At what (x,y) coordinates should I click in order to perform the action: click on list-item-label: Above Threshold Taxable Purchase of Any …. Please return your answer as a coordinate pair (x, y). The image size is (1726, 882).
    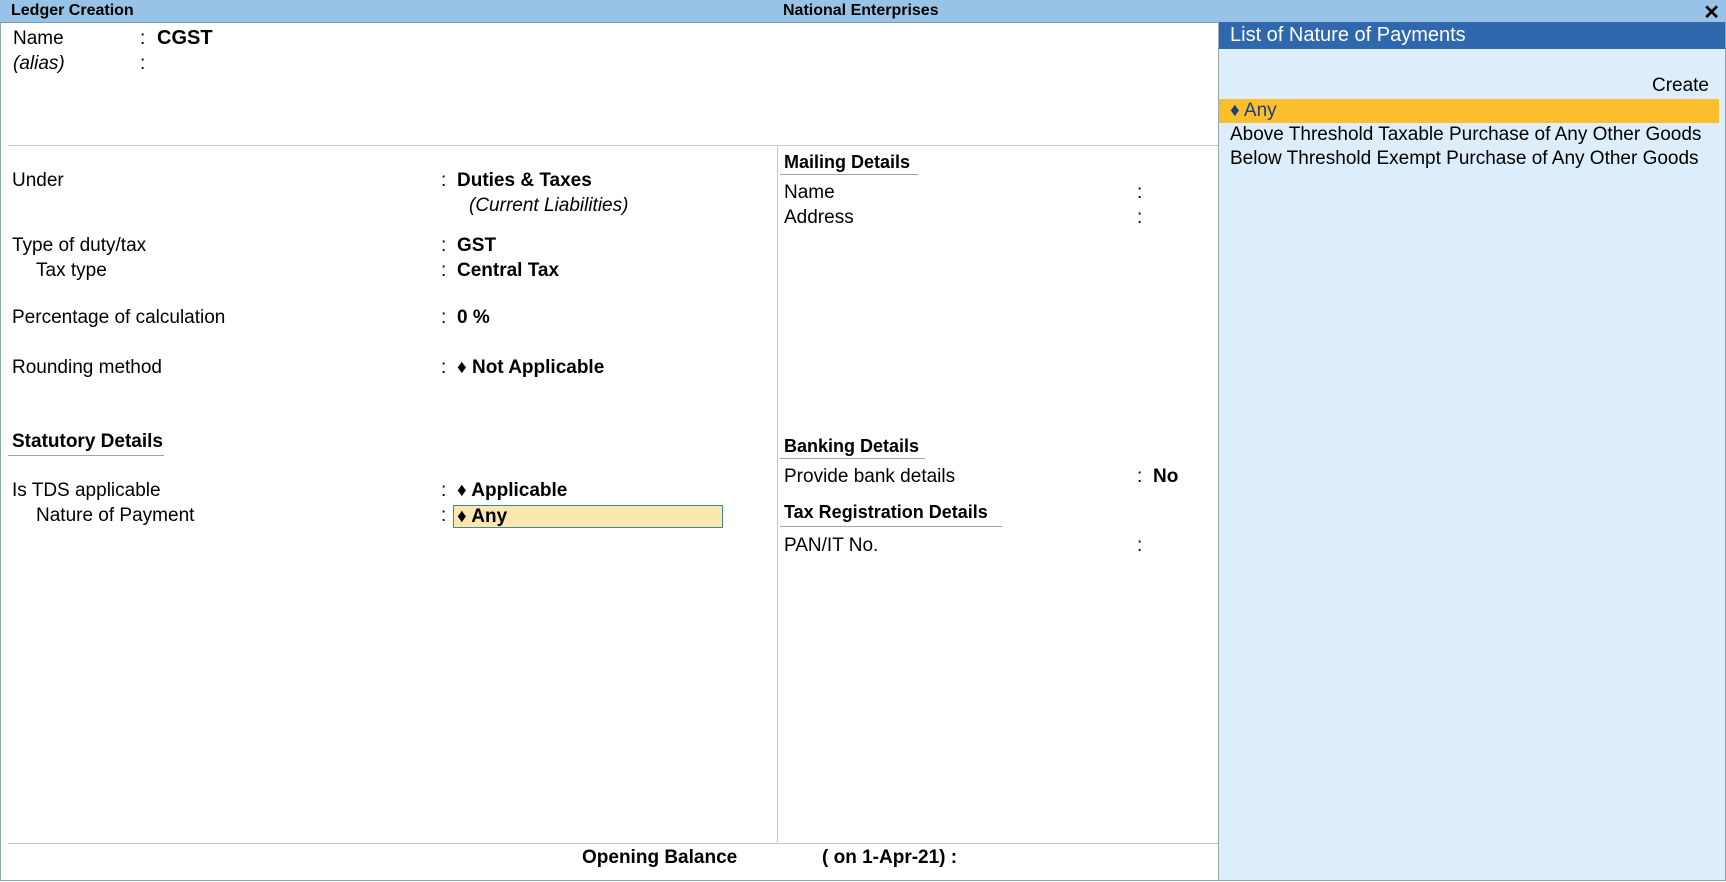
    Looking at the image, I should click on (1466, 134).